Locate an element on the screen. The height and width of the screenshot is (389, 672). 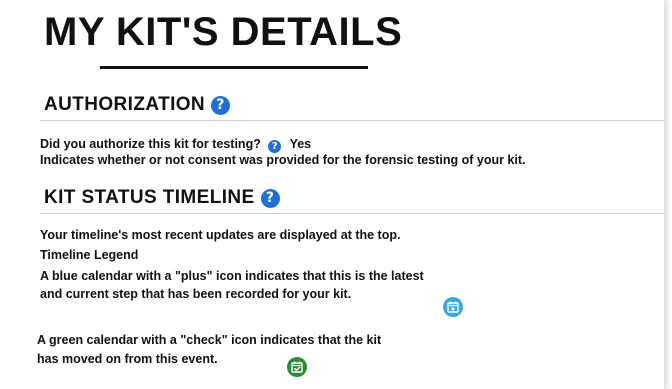
timeline-heading: KIT STATUS TIMELINE ? is located at coordinates (162, 198).